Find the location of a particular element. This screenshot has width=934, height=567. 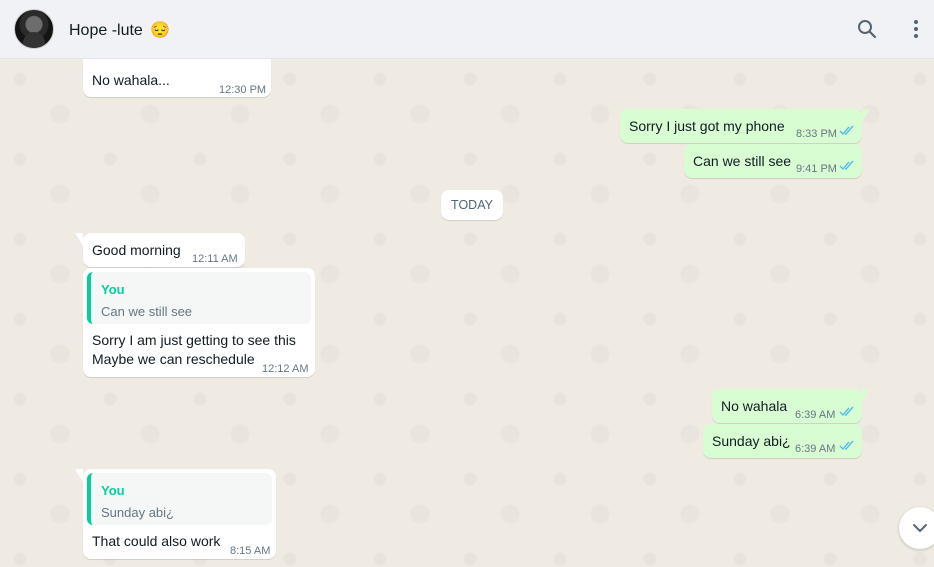

message-time: 8:33 PM is located at coordinates (816, 134).